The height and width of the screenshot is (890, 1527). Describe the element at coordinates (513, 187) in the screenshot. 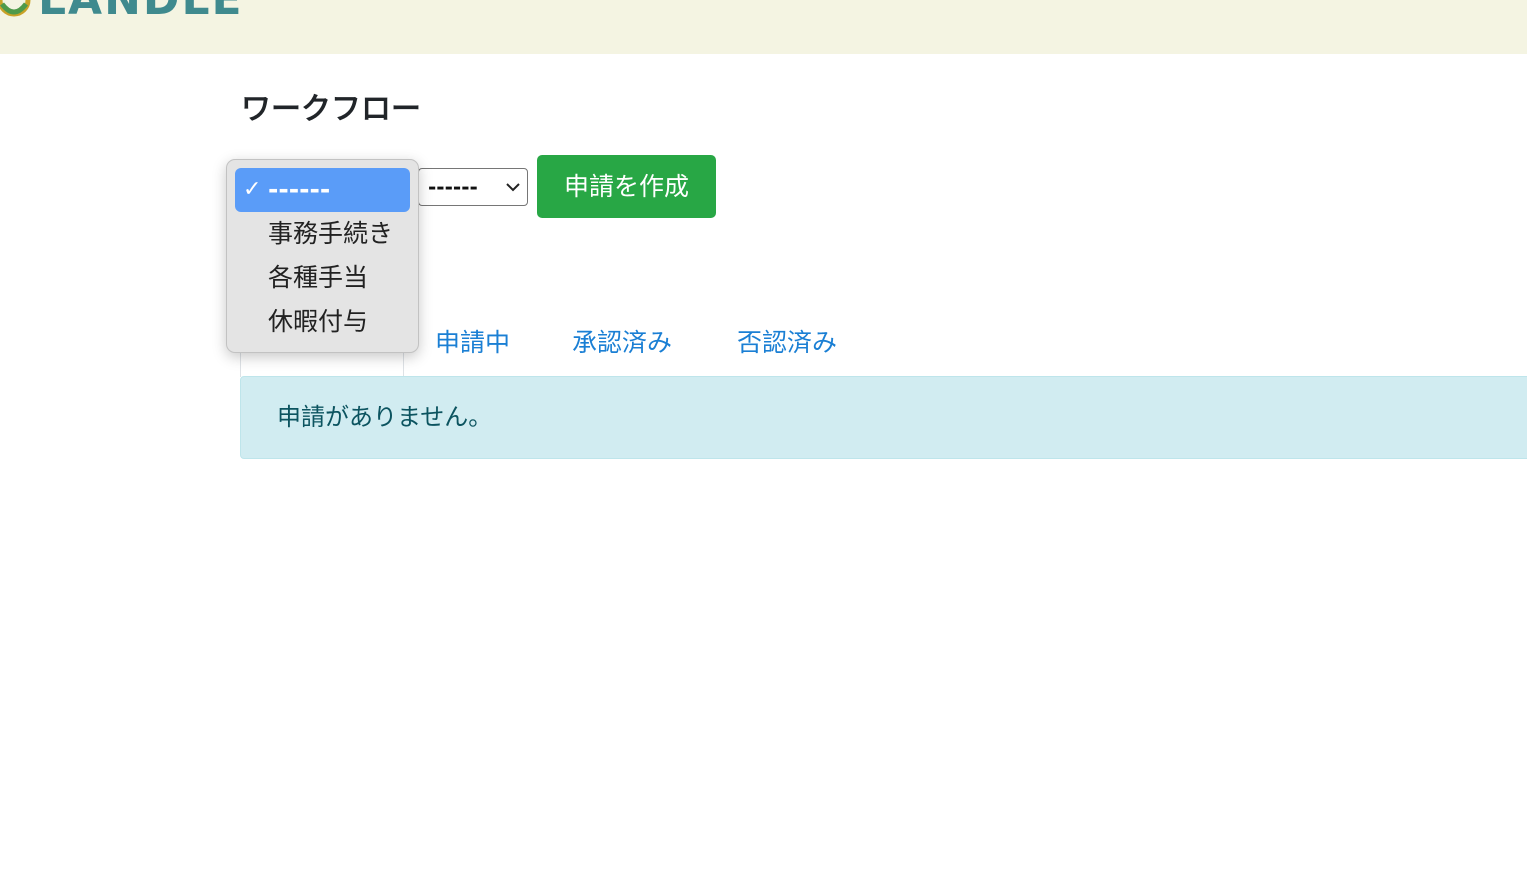

I see `chevron-down-icon` at that location.